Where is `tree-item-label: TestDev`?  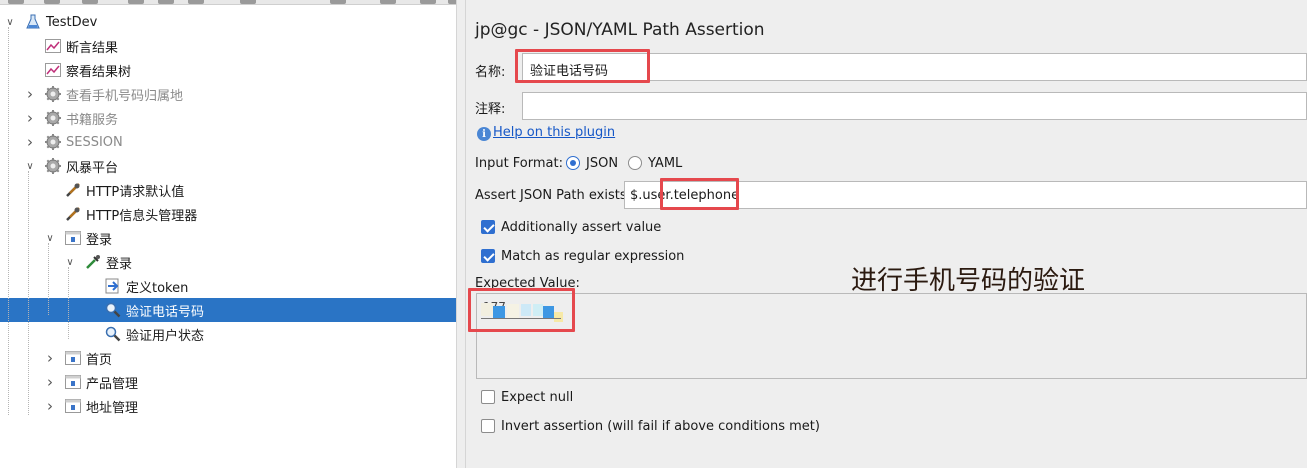
tree-item-label: TestDev is located at coordinates (72, 22).